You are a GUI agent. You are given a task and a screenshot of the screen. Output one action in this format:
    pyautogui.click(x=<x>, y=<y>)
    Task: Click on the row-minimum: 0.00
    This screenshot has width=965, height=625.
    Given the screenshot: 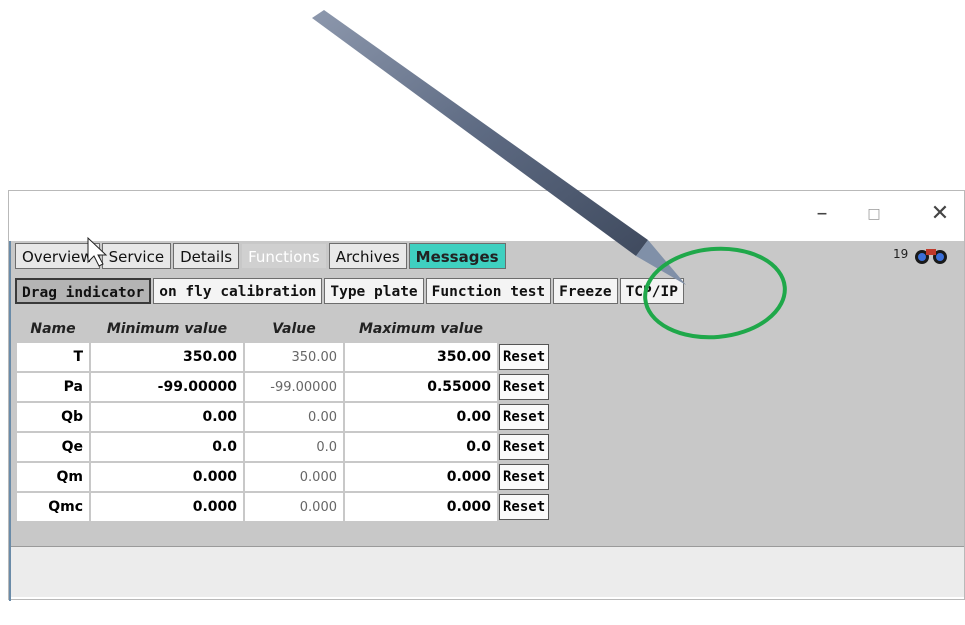 What is the action you would take?
    pyautogui.click(x=167, y=417)
    